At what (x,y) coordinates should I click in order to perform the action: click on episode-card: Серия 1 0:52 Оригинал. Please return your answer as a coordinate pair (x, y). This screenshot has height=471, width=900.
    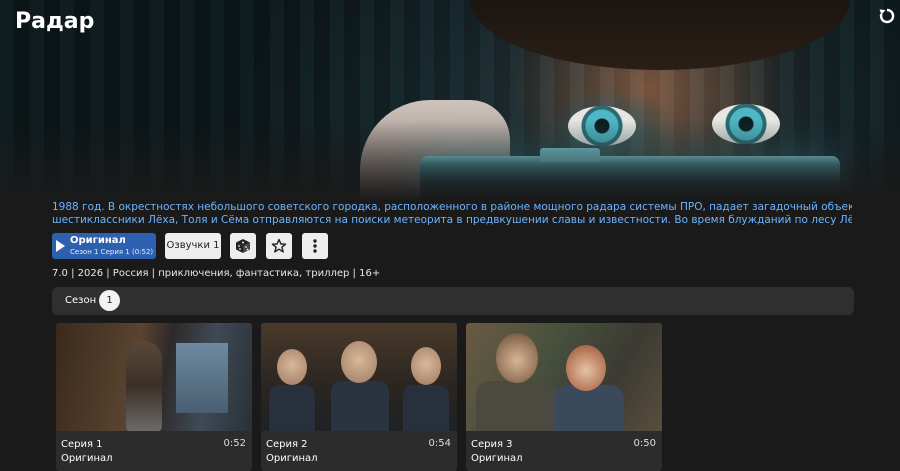
    Looking at the image, I should click on (154, 397).